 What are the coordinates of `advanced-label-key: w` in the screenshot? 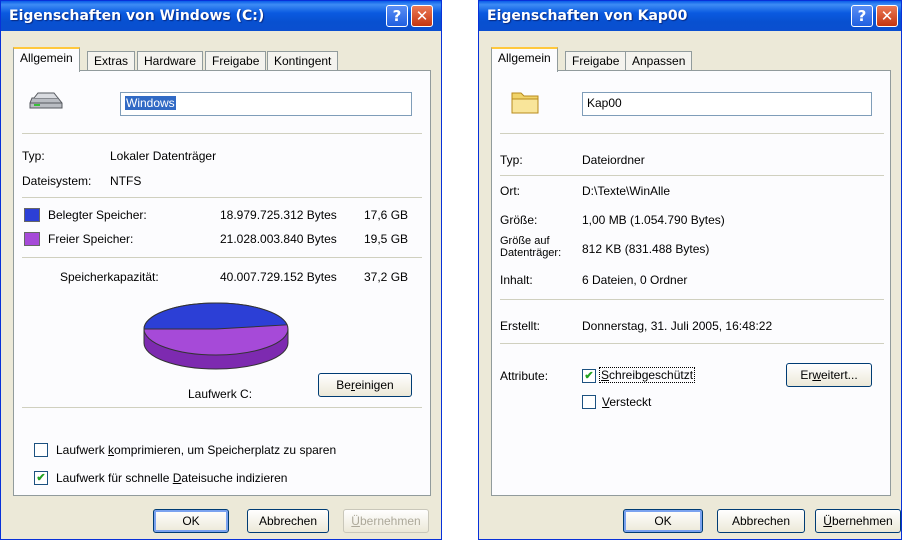 It's located at (816, 375).